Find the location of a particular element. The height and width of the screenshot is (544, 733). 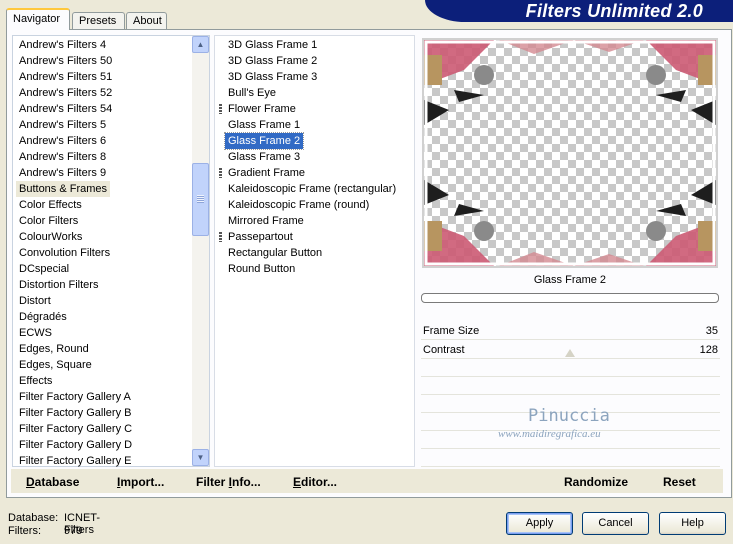

category-item: Andrew's Filters 9 is located at coordinates (62, 173).